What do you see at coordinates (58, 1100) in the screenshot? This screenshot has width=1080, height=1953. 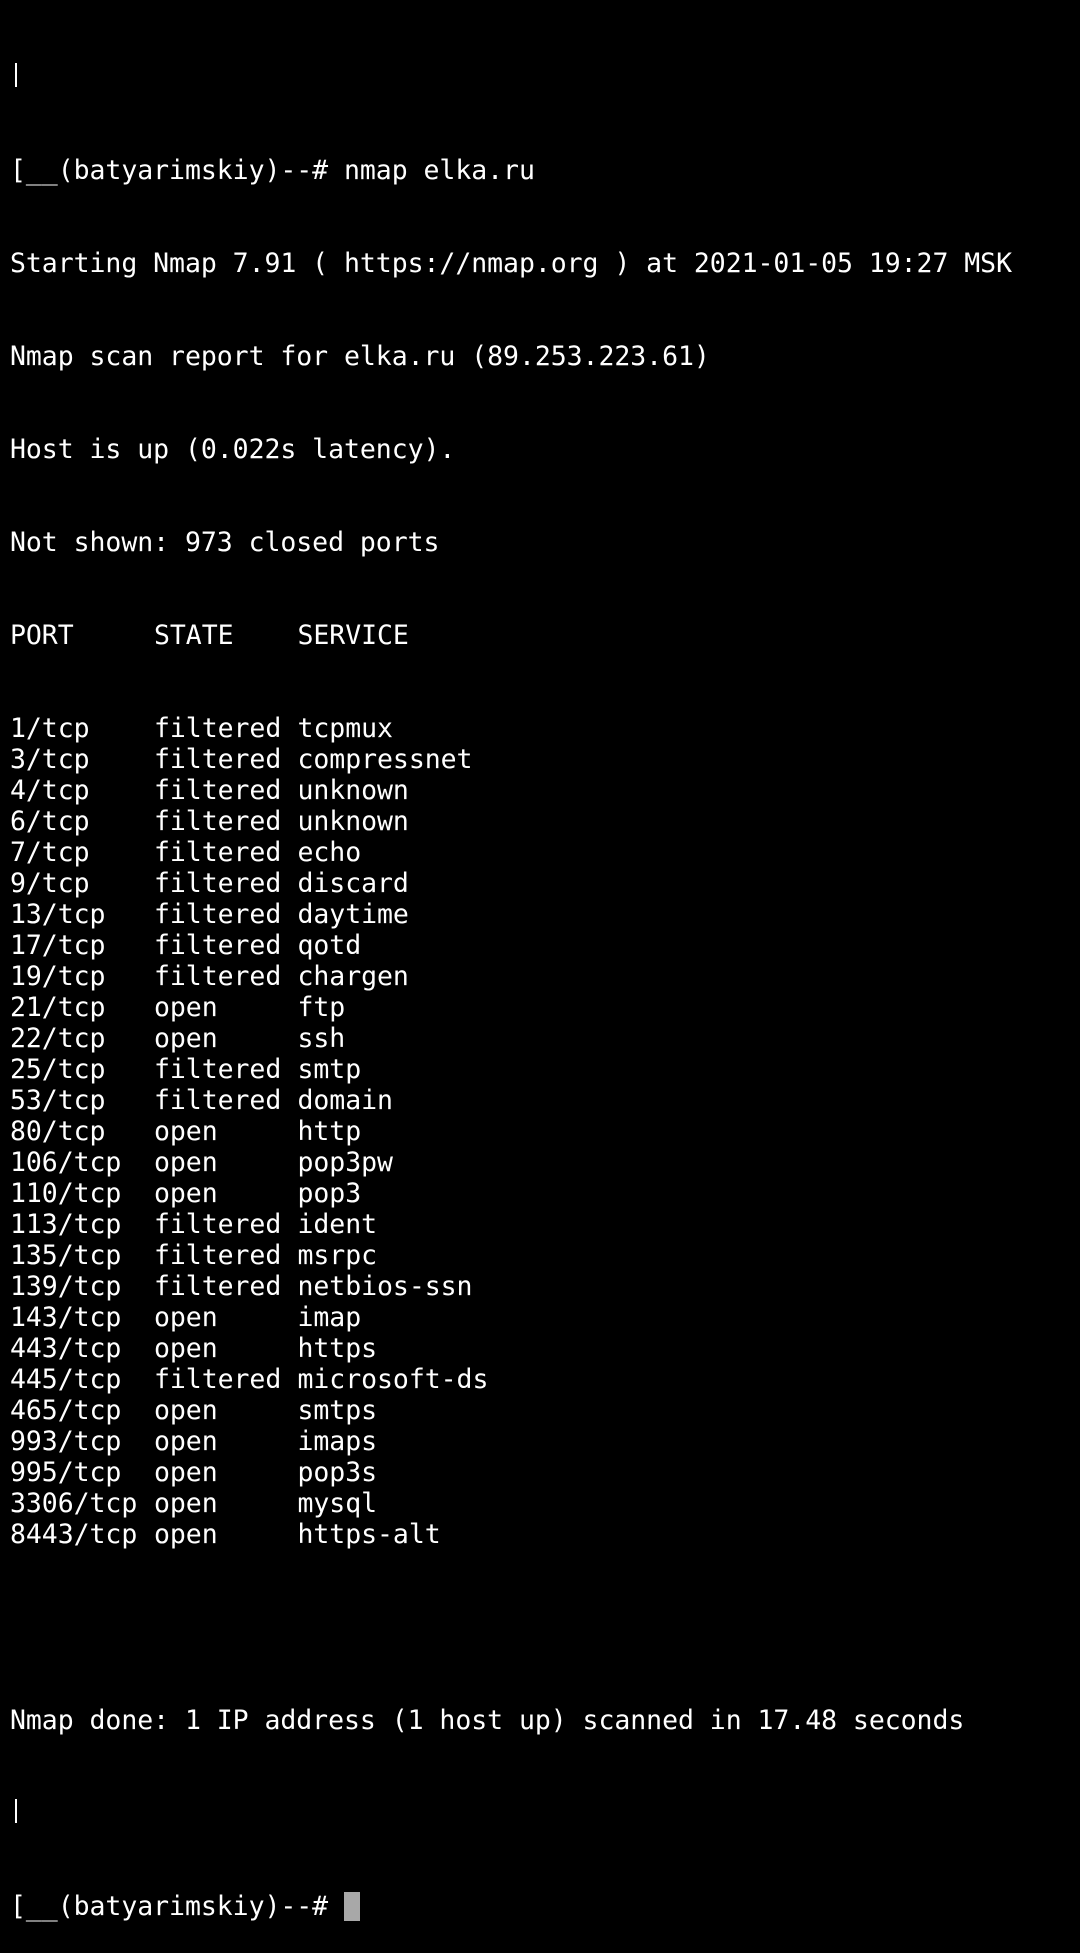 I see `port-cell: 53/tcp` at bounding box center [58, 1100].